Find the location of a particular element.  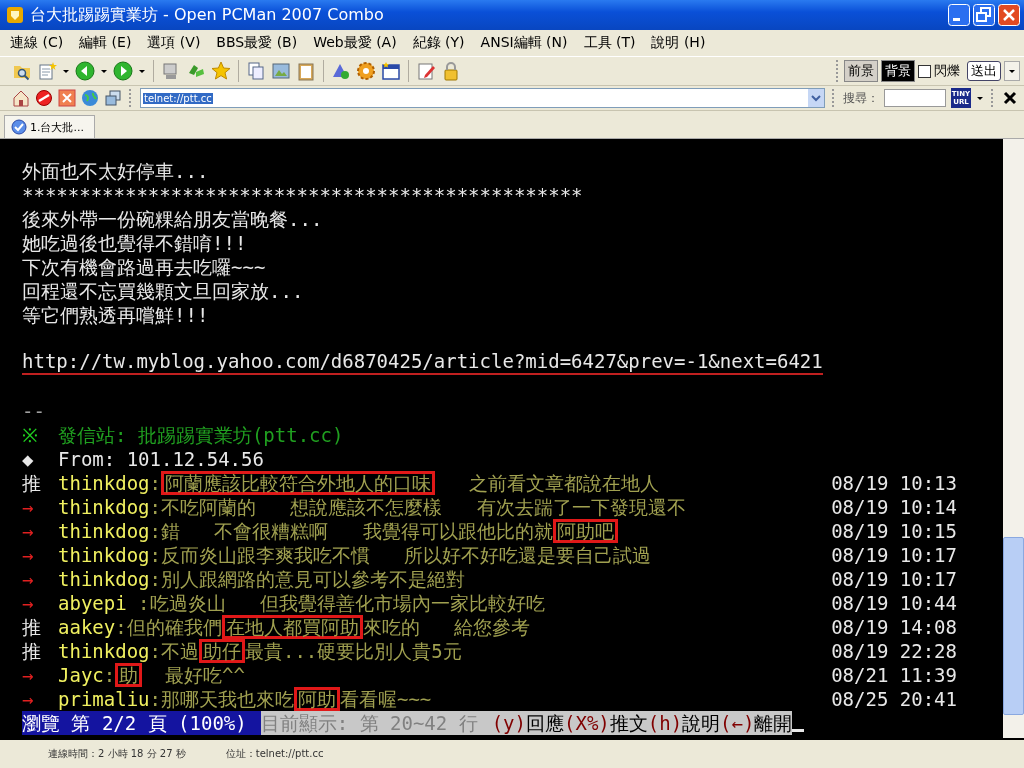

menu-item: Web最愛 (A) is located at coordinates (355, 43).